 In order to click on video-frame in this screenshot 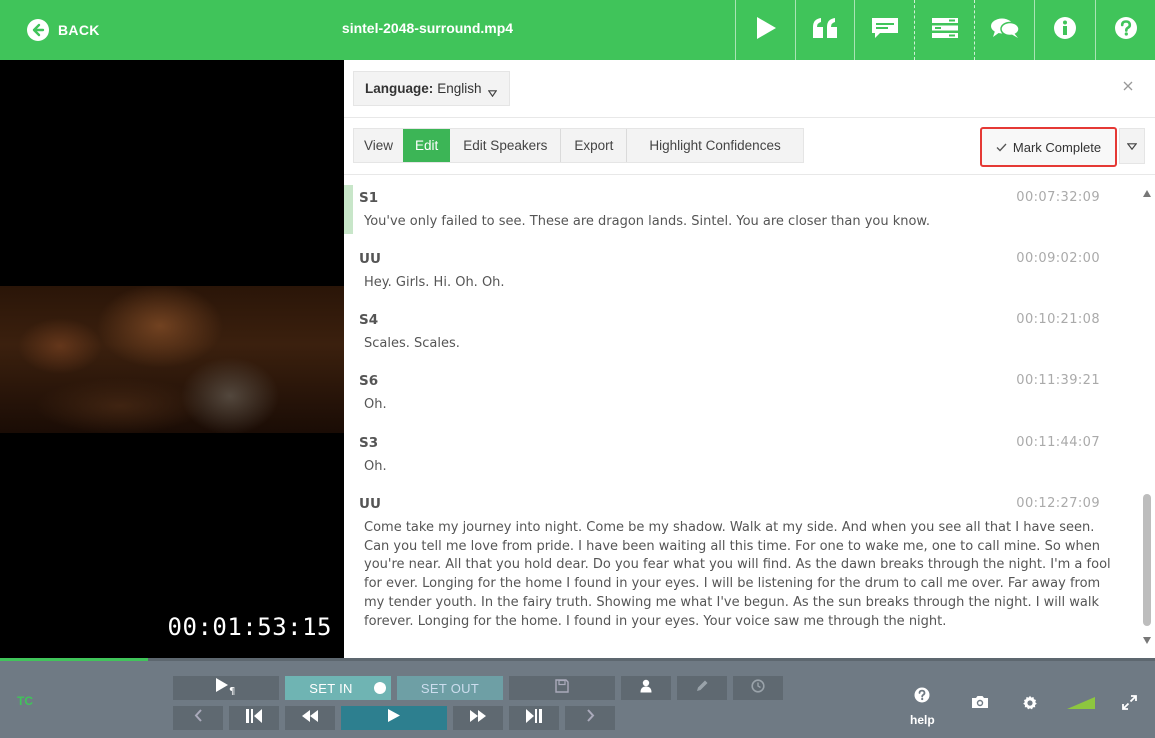, I will do `click(172, 359)`.